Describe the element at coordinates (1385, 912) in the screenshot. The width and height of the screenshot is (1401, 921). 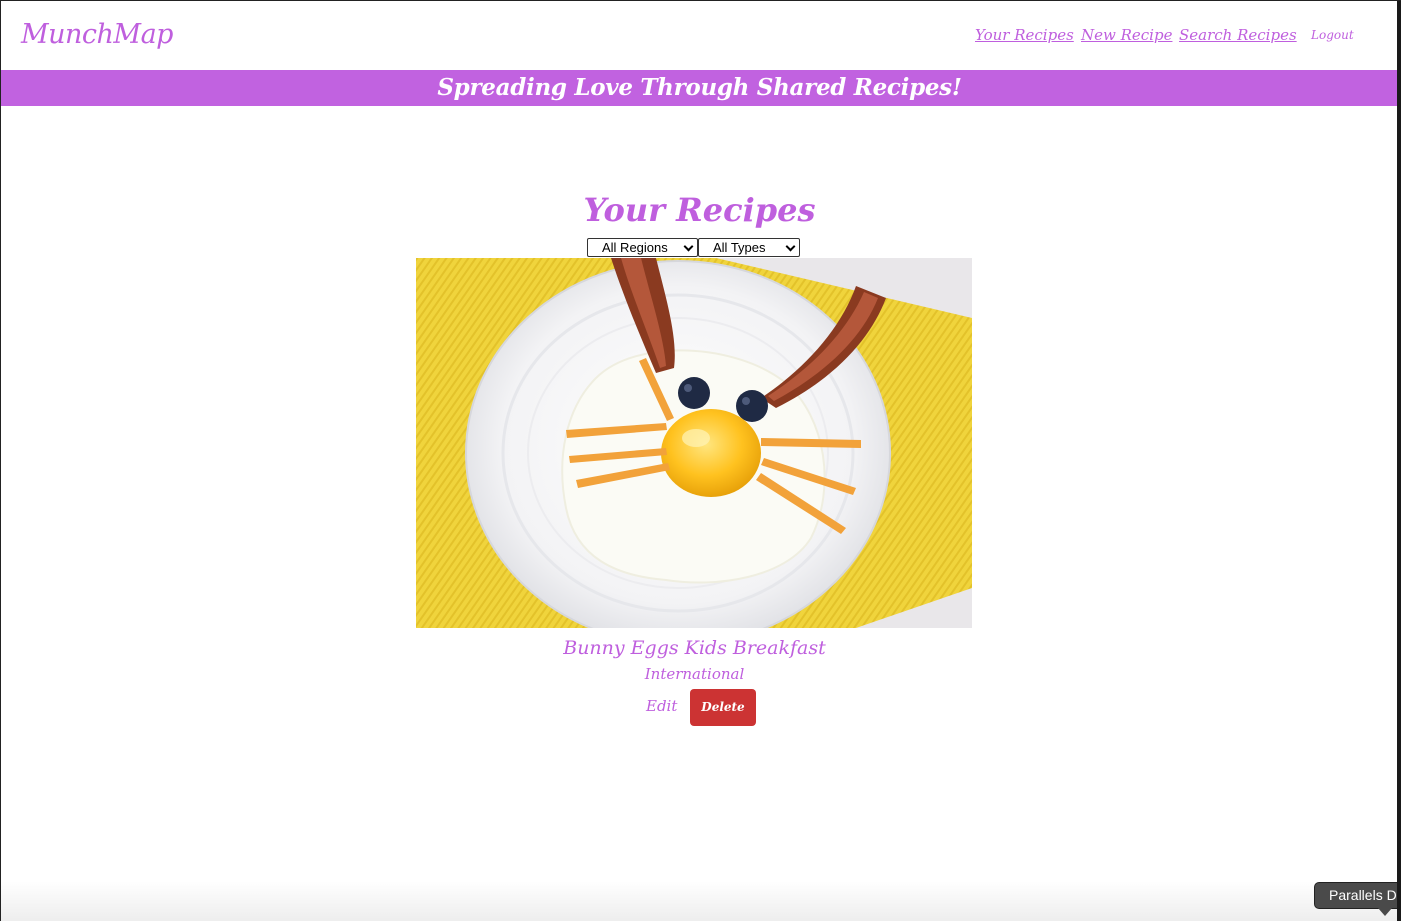
I see `tooltip-arrow` at that location.